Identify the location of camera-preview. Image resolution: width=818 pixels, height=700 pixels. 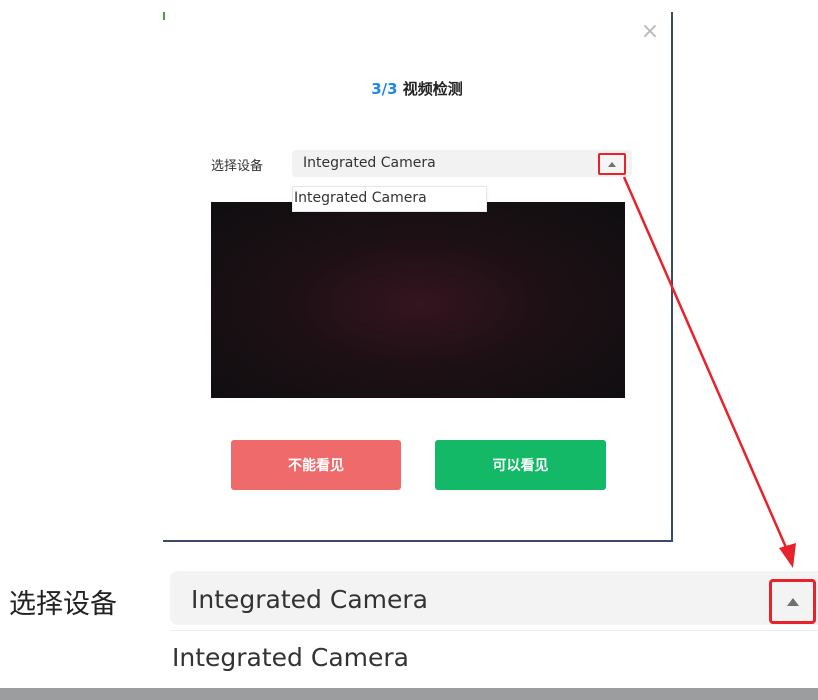
(418, 300).